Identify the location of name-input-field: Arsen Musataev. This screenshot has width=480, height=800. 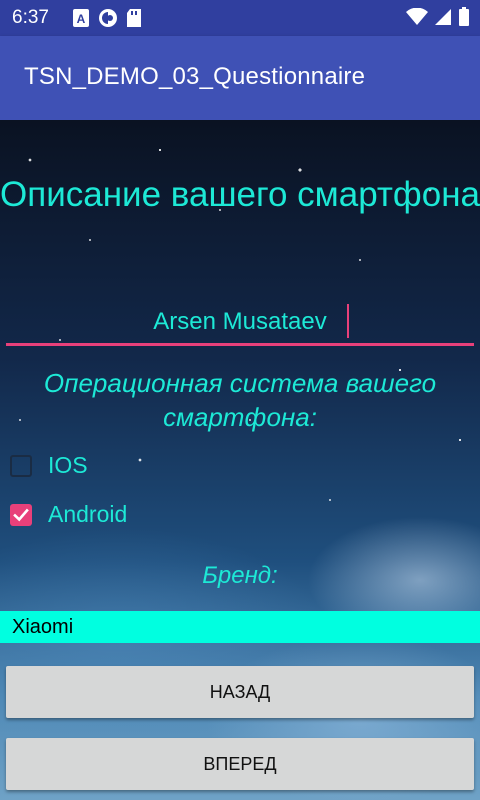
(240, 321).